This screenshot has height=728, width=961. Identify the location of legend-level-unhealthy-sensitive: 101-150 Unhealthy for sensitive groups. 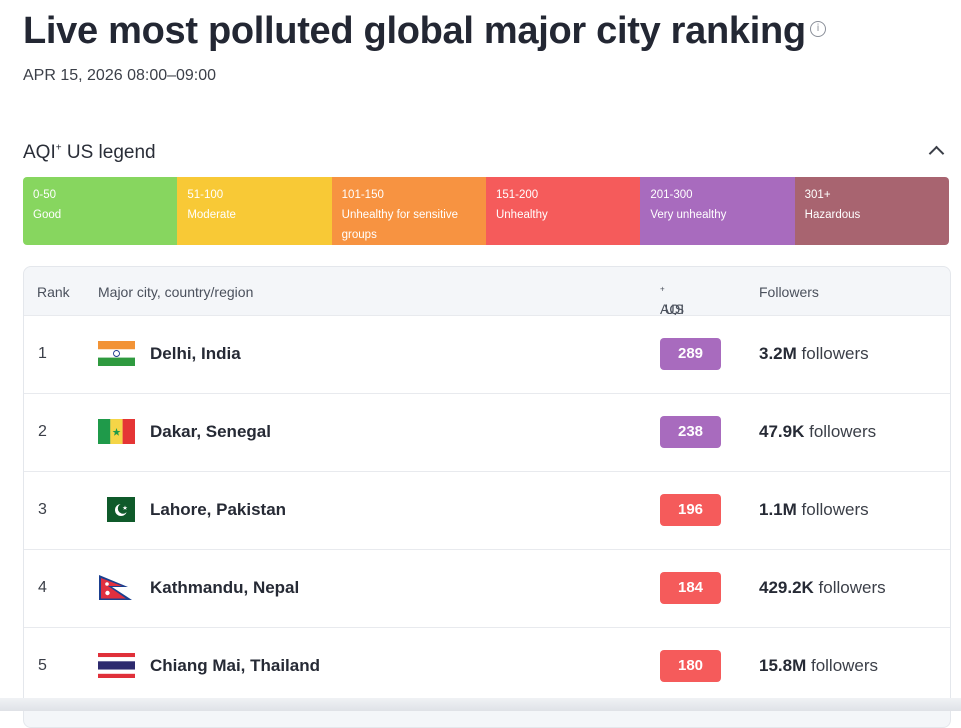
(408, 211).